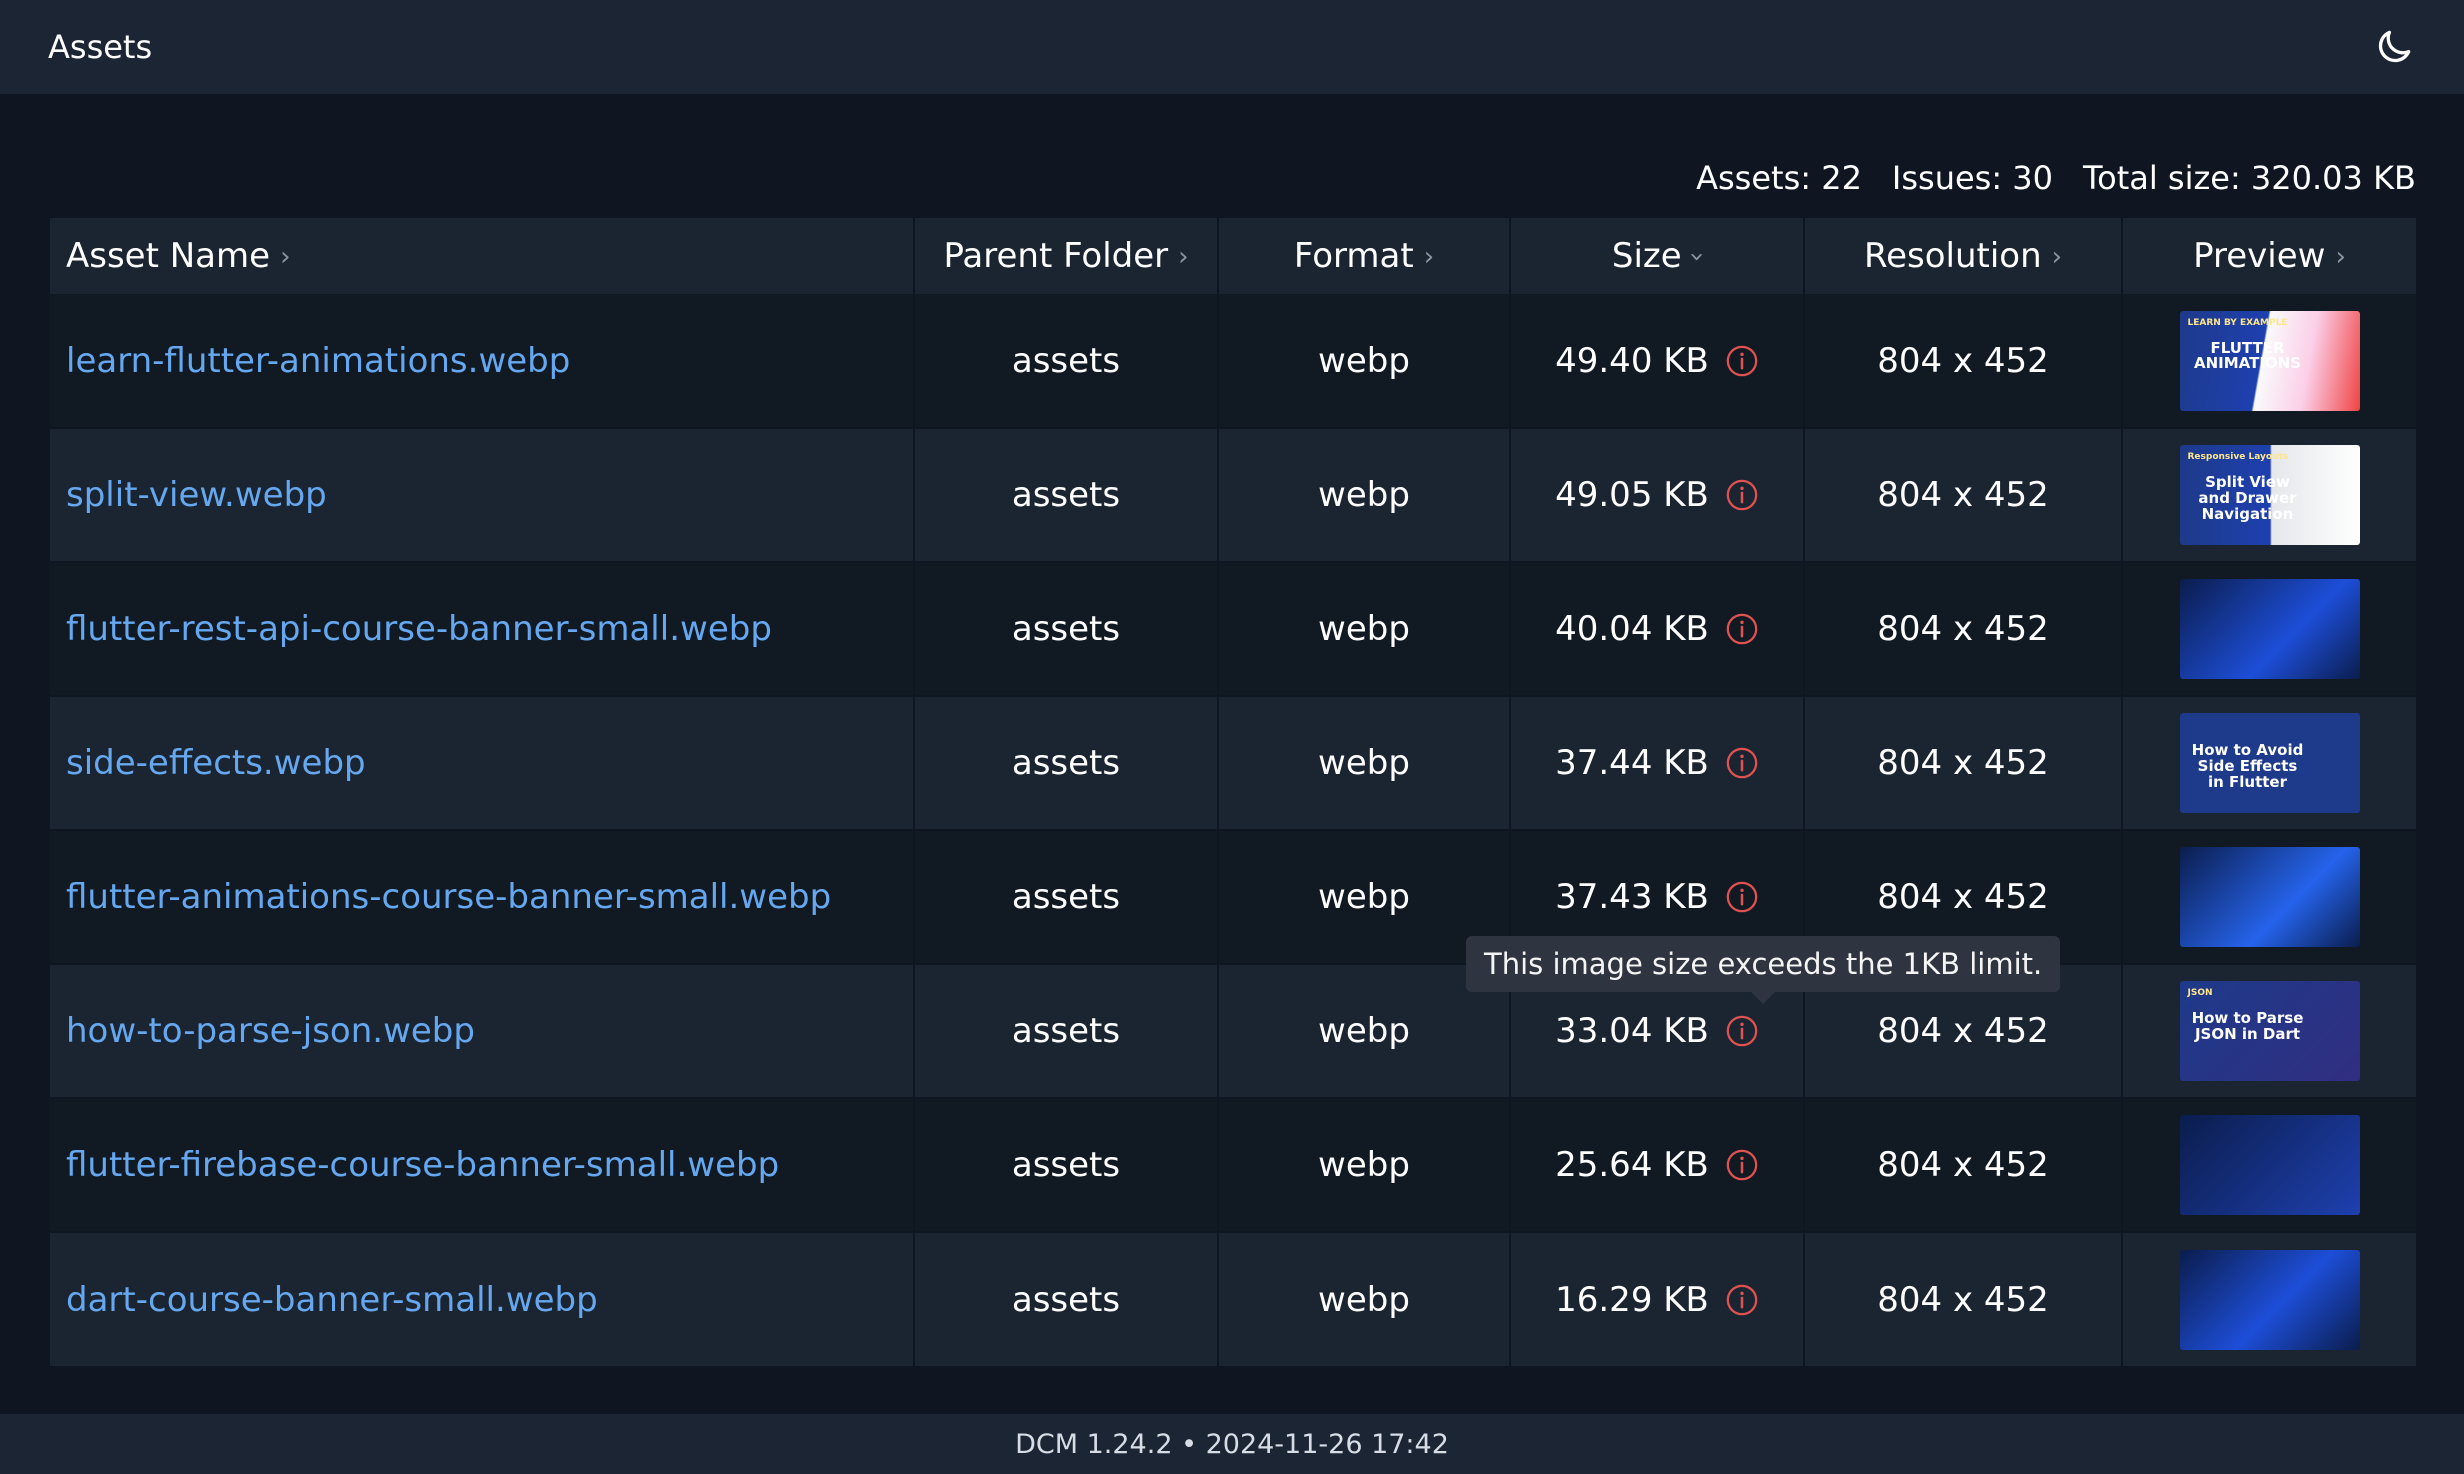  What do you see at coordinates (1232, 47) in the screenshot?
I see `top-bar: Assets` at bounding box center [1232, 47].